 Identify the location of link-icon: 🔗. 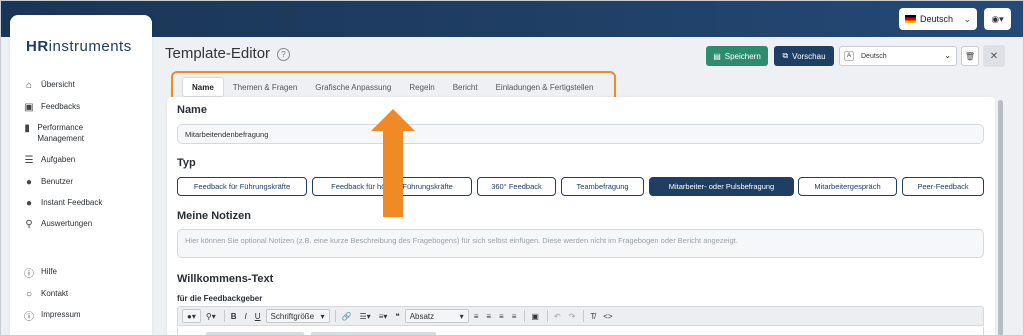
(347, 316).